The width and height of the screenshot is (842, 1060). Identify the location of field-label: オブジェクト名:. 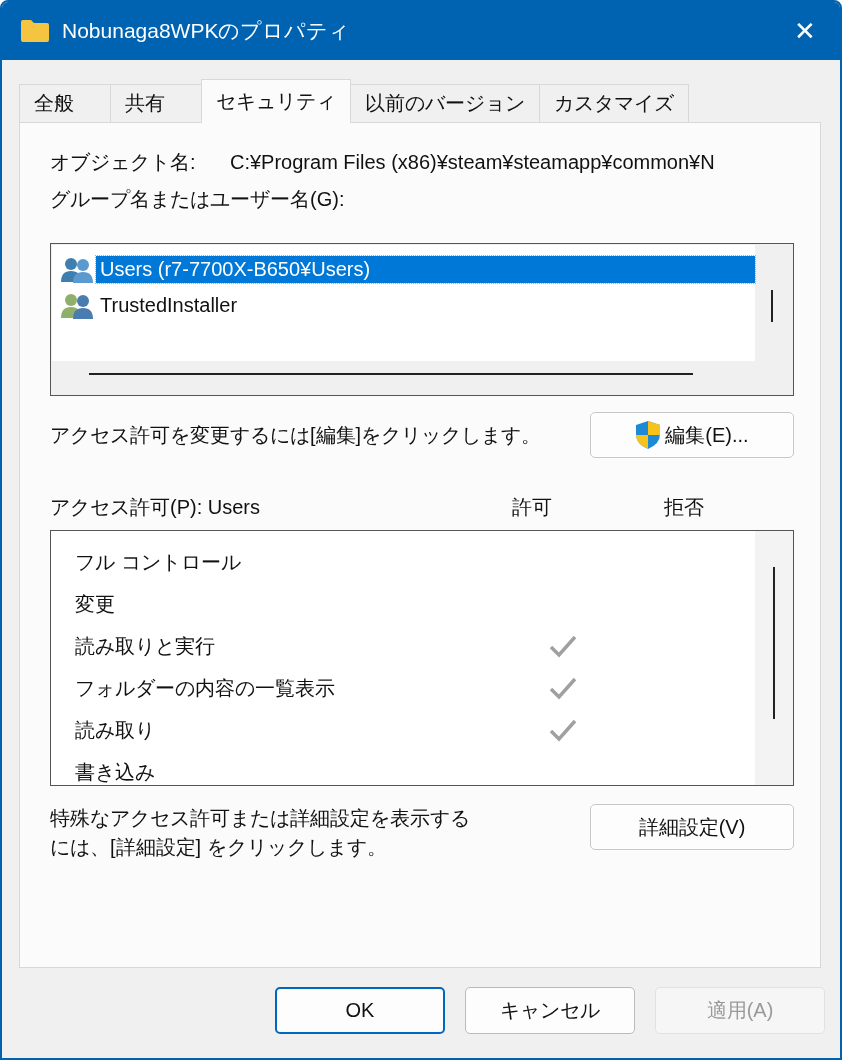
(123, 162).